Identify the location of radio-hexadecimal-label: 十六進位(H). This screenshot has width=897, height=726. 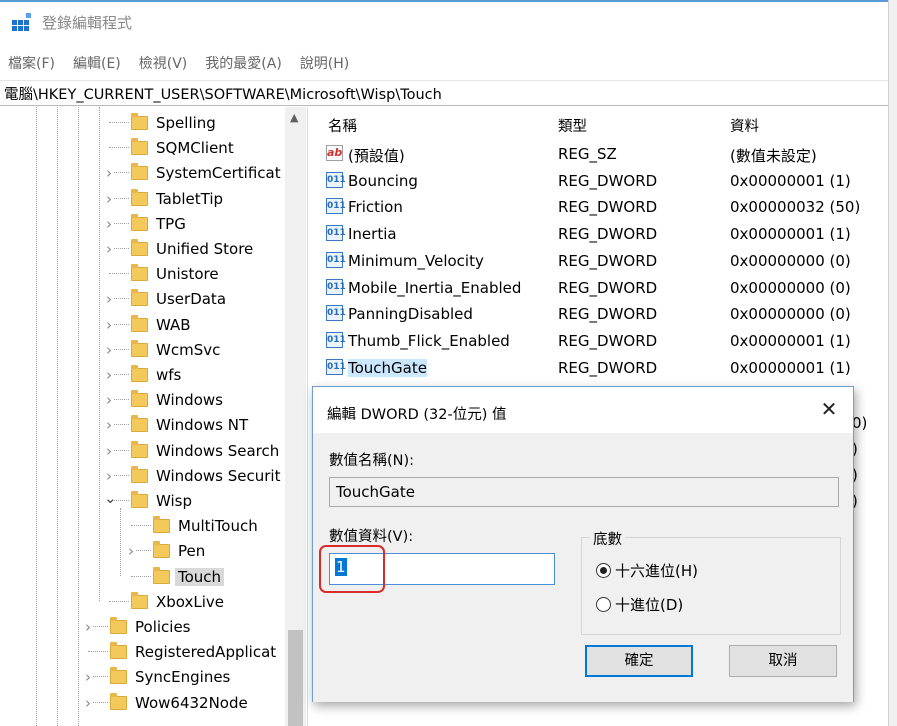
(656, 570).